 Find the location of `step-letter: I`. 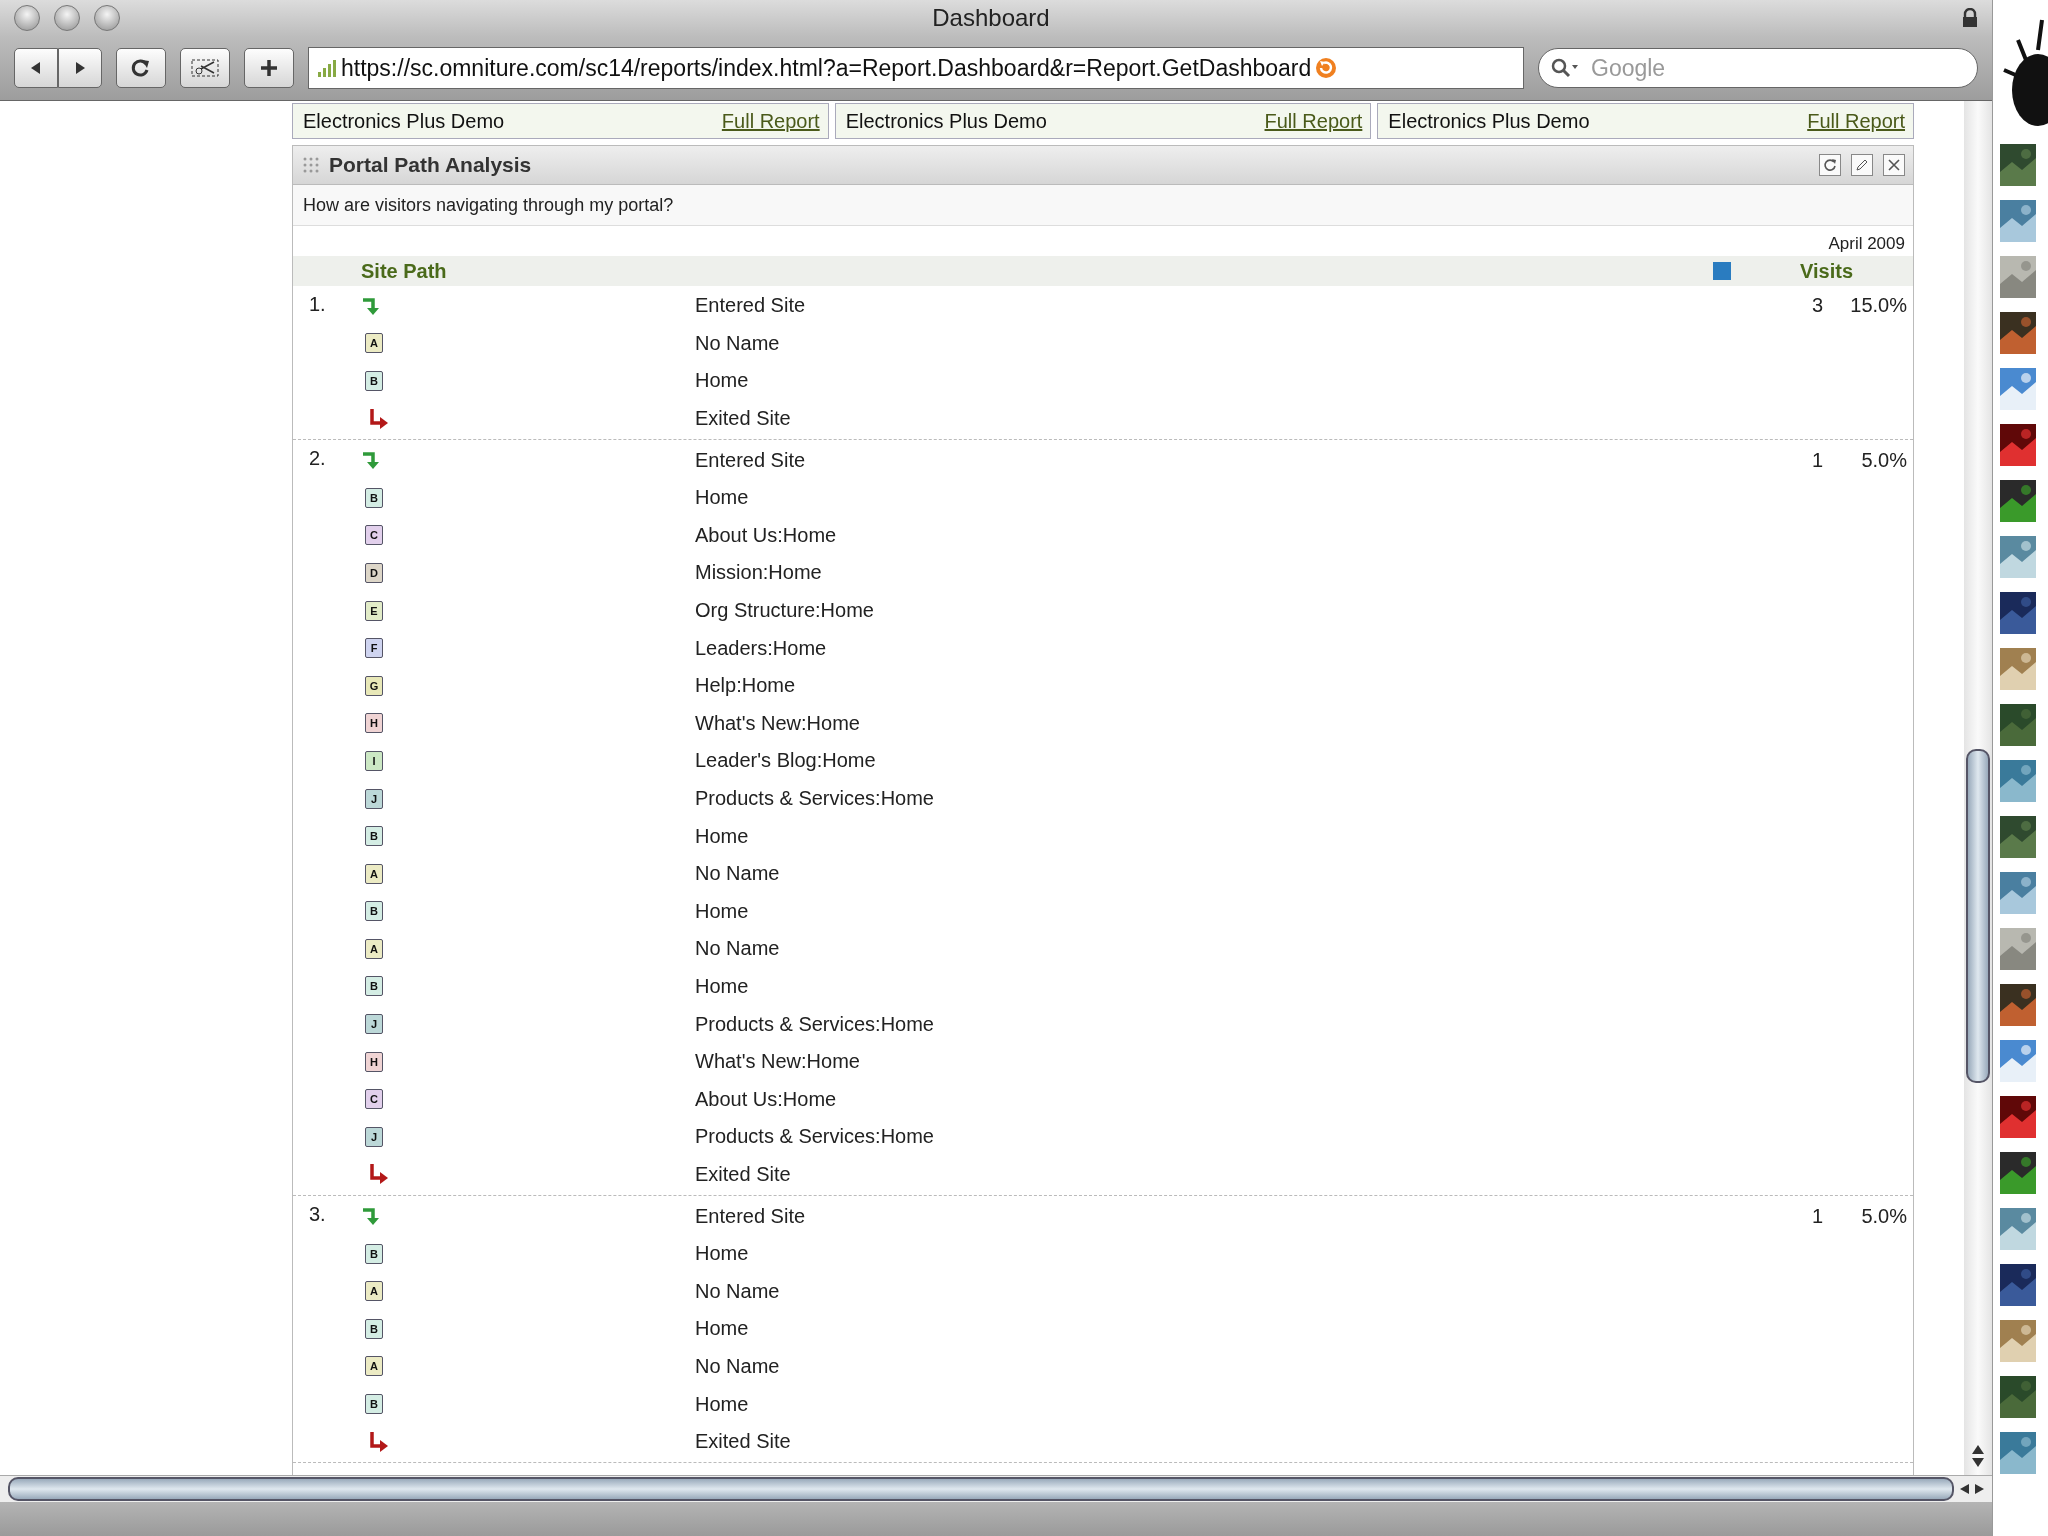

step-letter: I is located at coordinates (374, 760).